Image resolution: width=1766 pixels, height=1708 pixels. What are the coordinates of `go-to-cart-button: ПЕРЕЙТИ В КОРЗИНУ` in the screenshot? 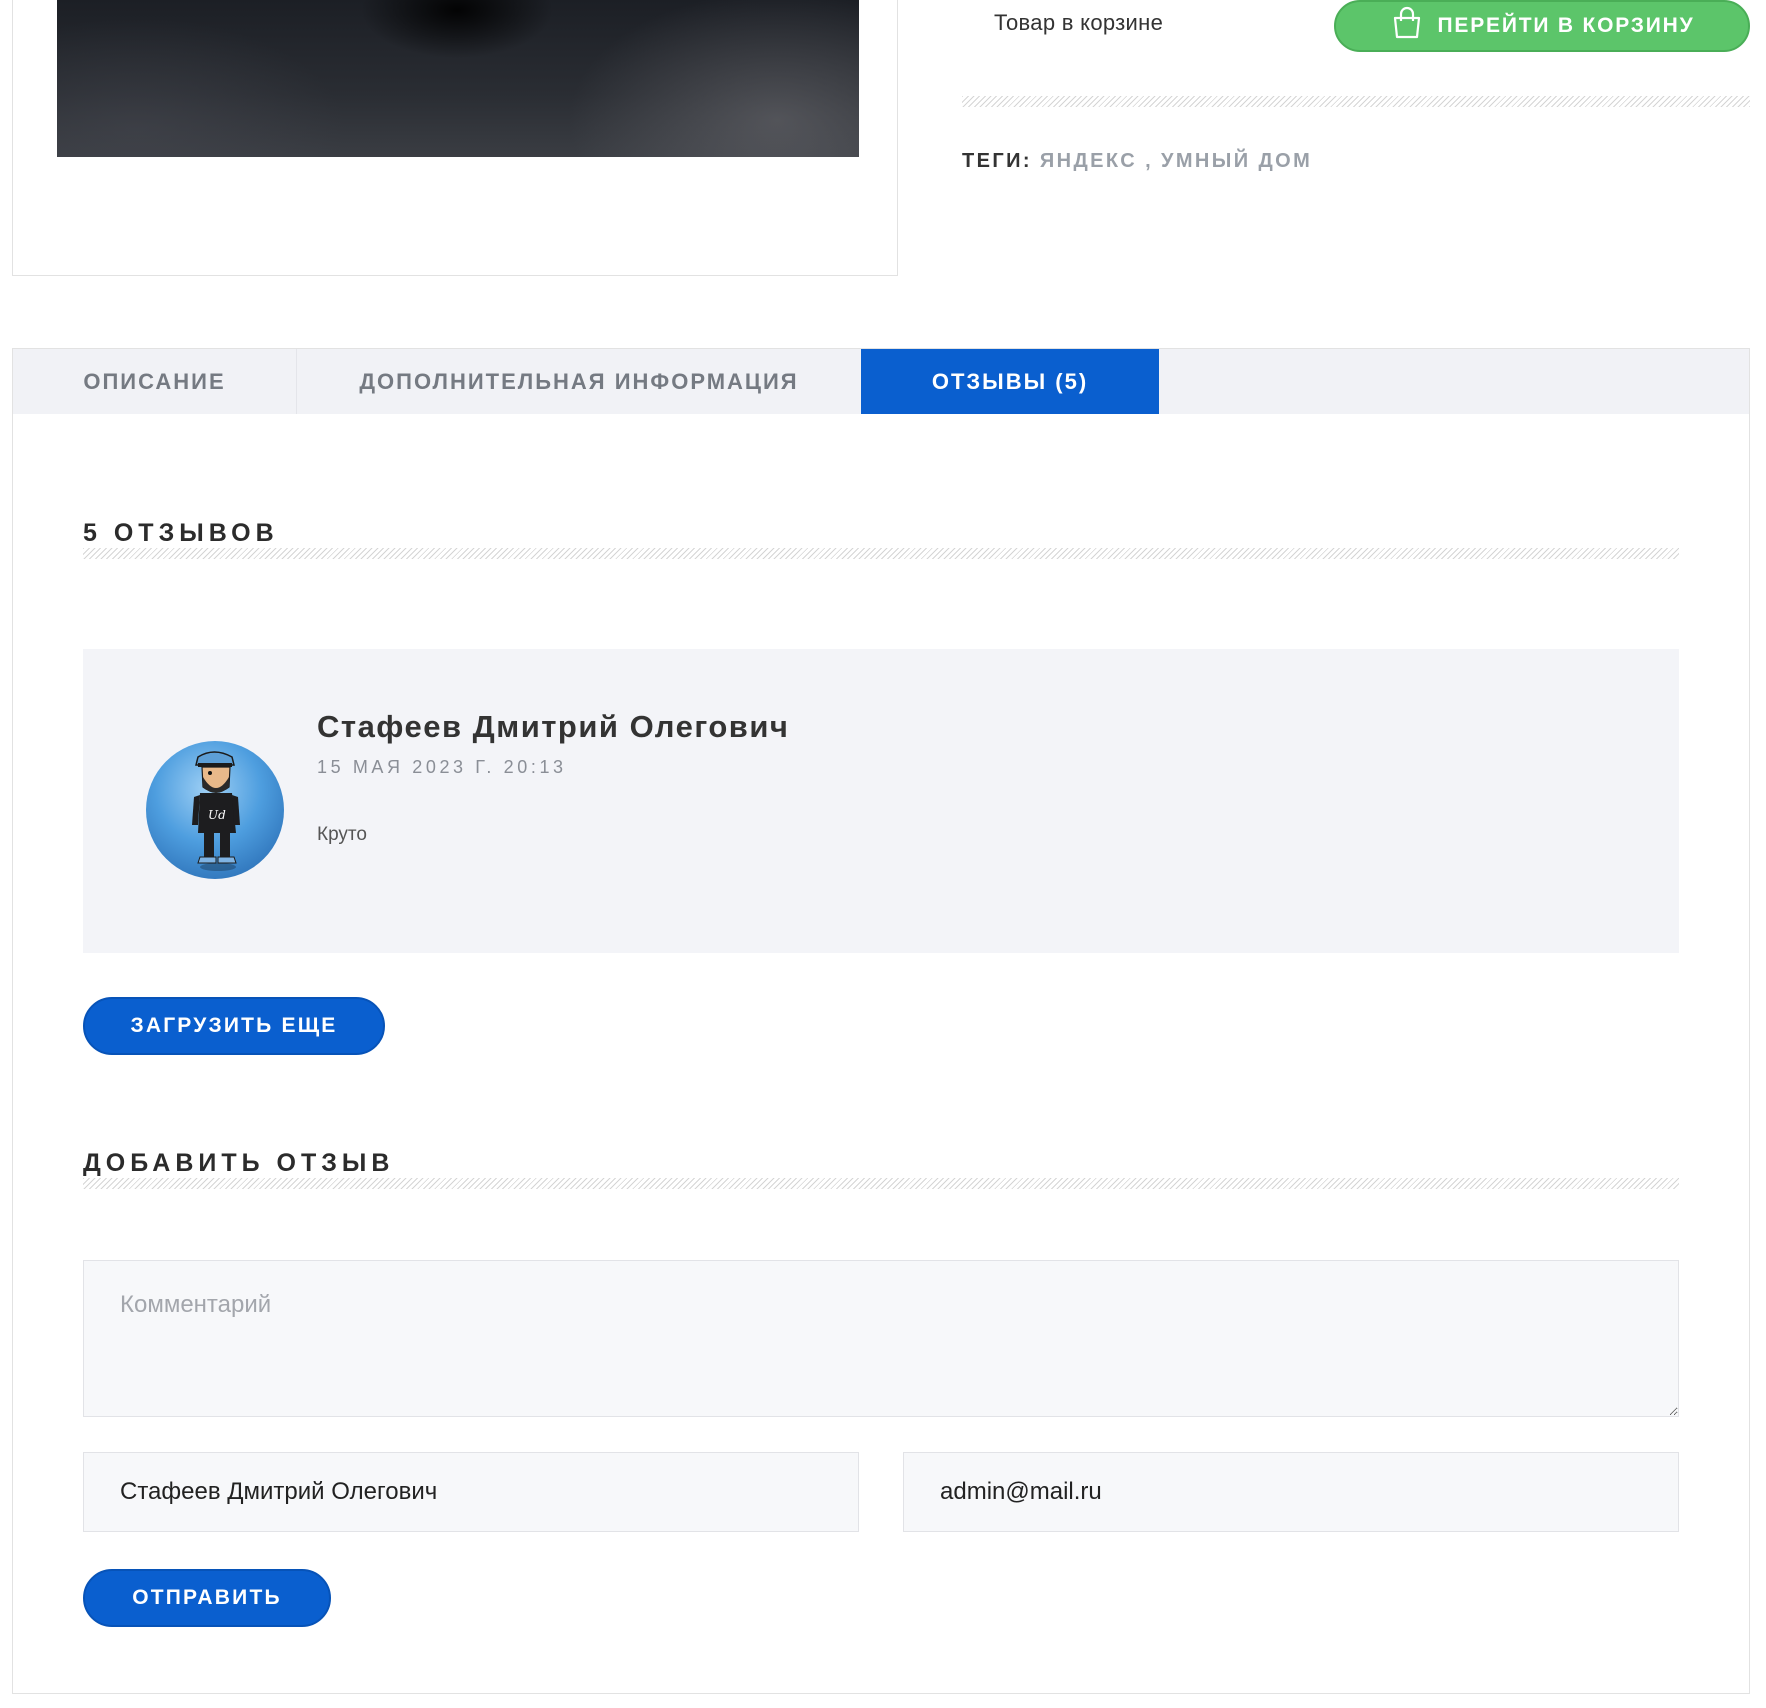 It's located at (1542, 26).